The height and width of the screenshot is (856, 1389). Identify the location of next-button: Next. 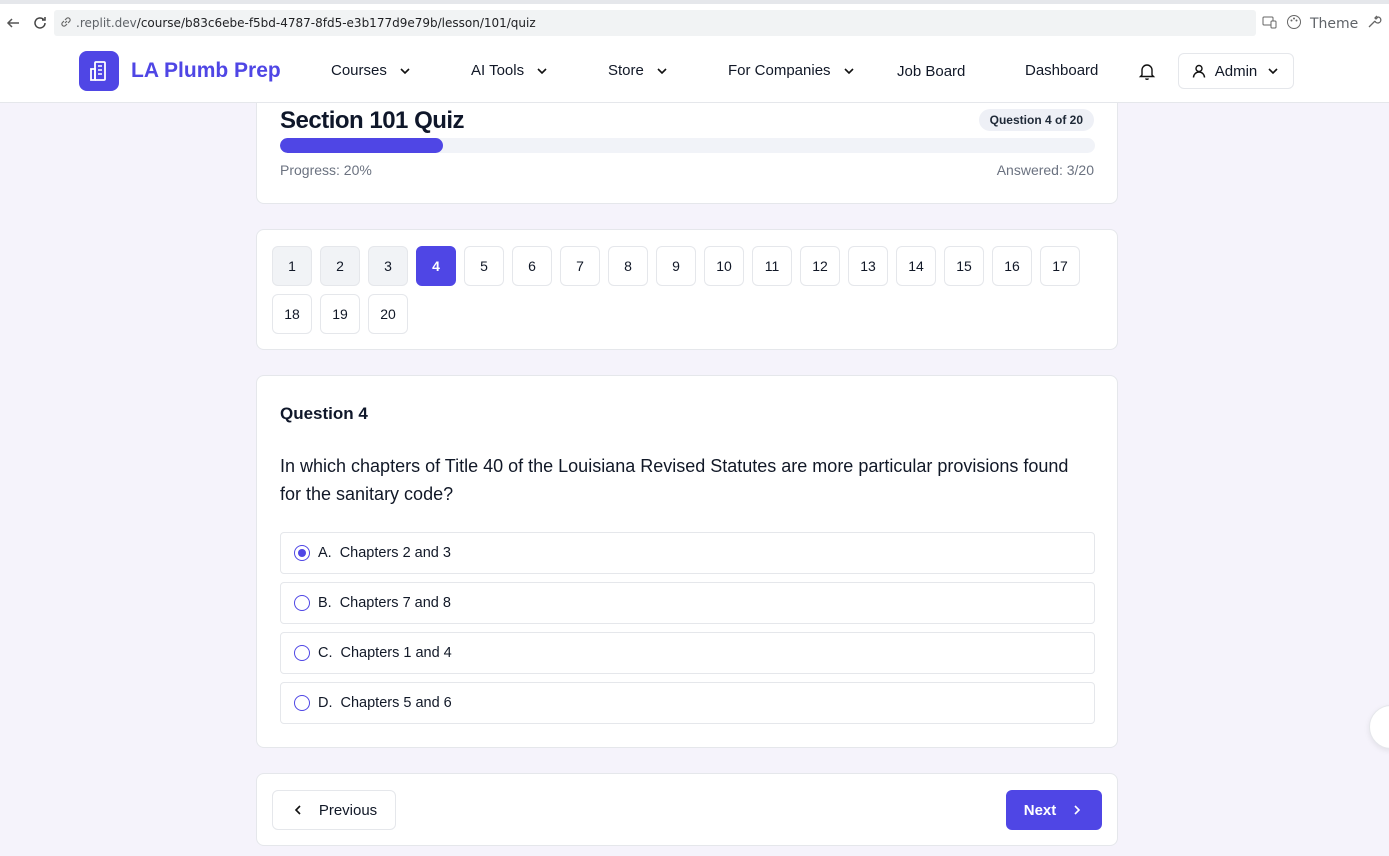
(1054, 810).